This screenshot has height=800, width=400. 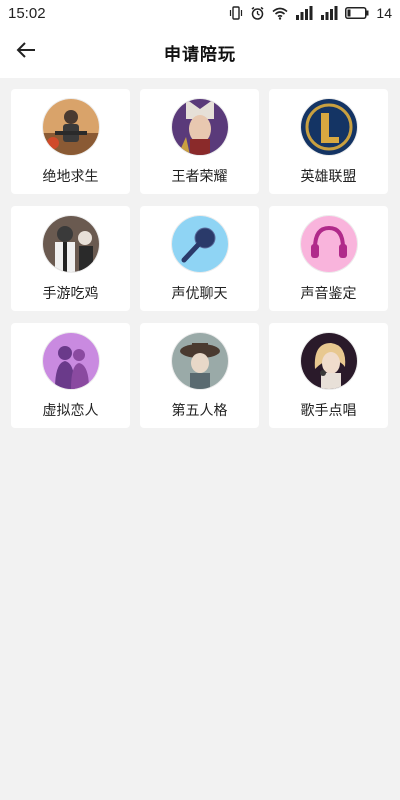 I want to click on singer-avatar-icon, so click(x=328, y=361).